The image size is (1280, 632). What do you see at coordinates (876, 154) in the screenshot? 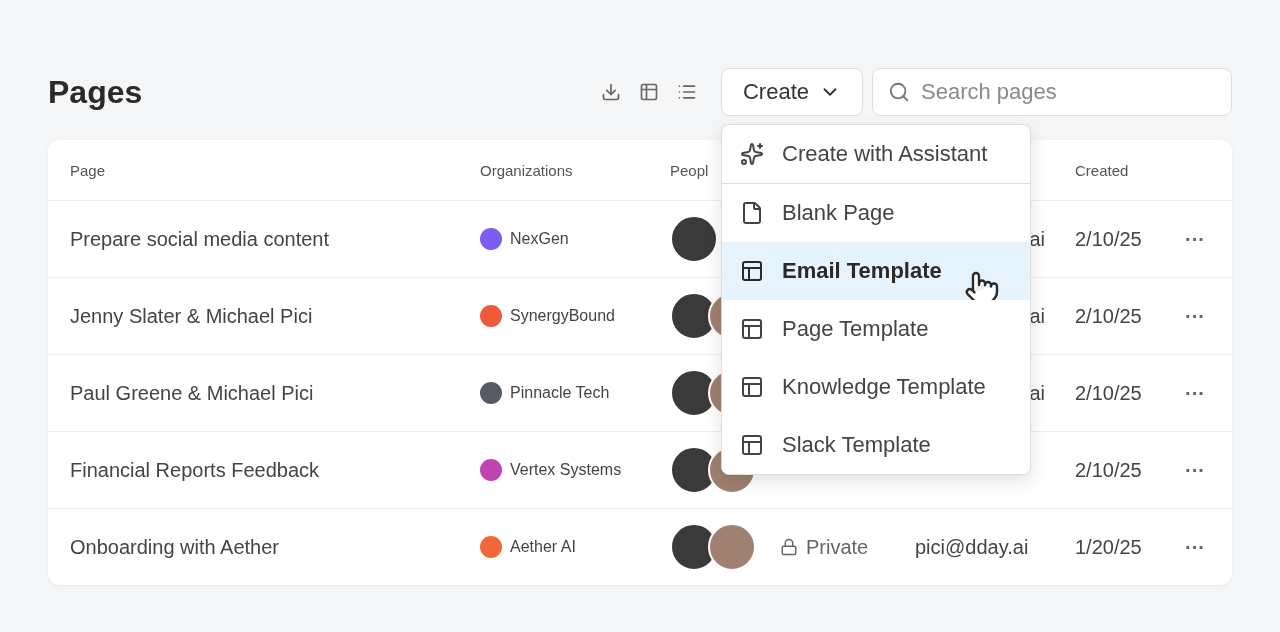
I see `menu-item: Create with Assistant` at bounding box center [876, 154].